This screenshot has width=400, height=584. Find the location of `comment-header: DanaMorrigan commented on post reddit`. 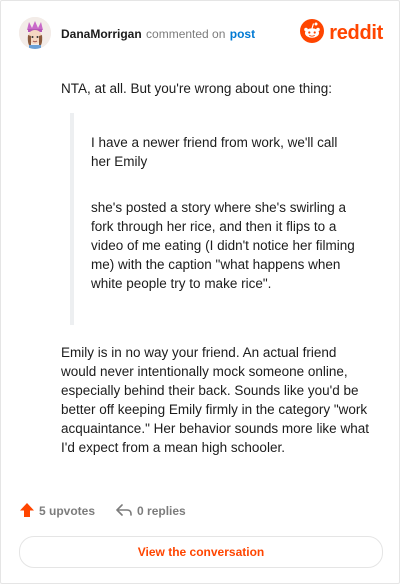

comment-header: DanaMorrigan commented on post reddit is located at coordinates (201, 34).